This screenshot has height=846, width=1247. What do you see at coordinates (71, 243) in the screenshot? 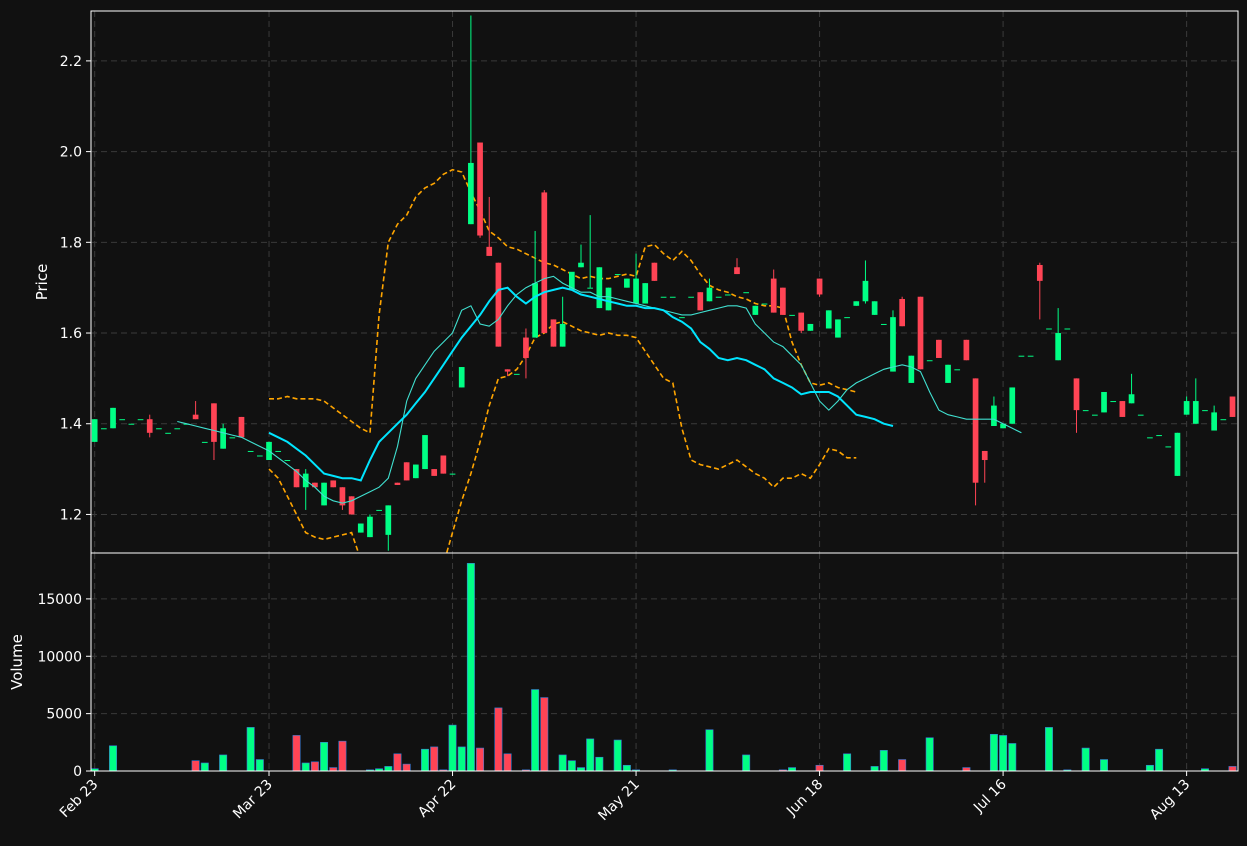
I see `price-y-tick-label: 1.8` at bounding box center [71, 243].